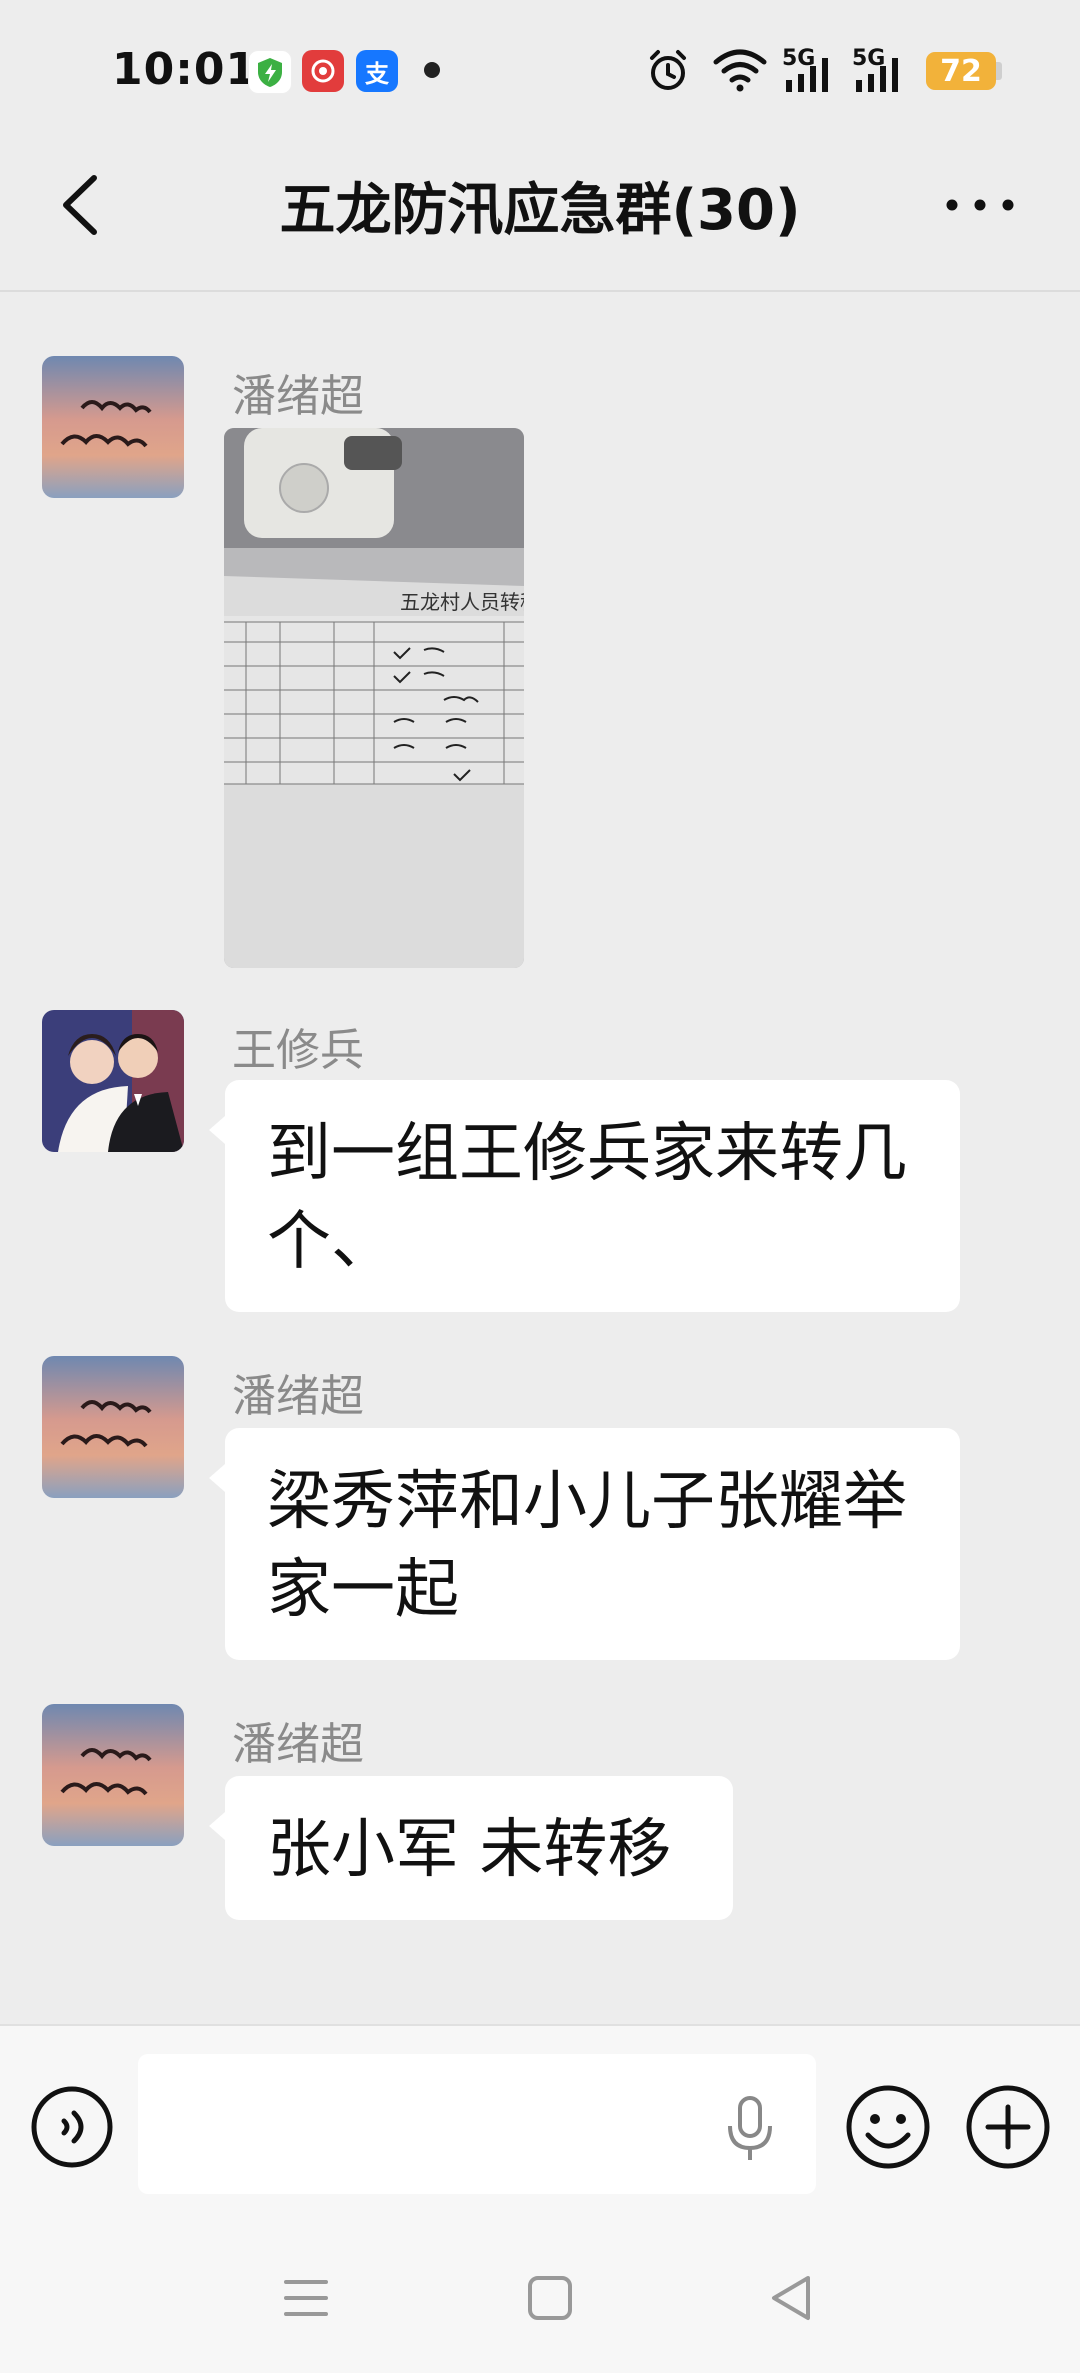  I want to click on header-divider, so click(540, 291).